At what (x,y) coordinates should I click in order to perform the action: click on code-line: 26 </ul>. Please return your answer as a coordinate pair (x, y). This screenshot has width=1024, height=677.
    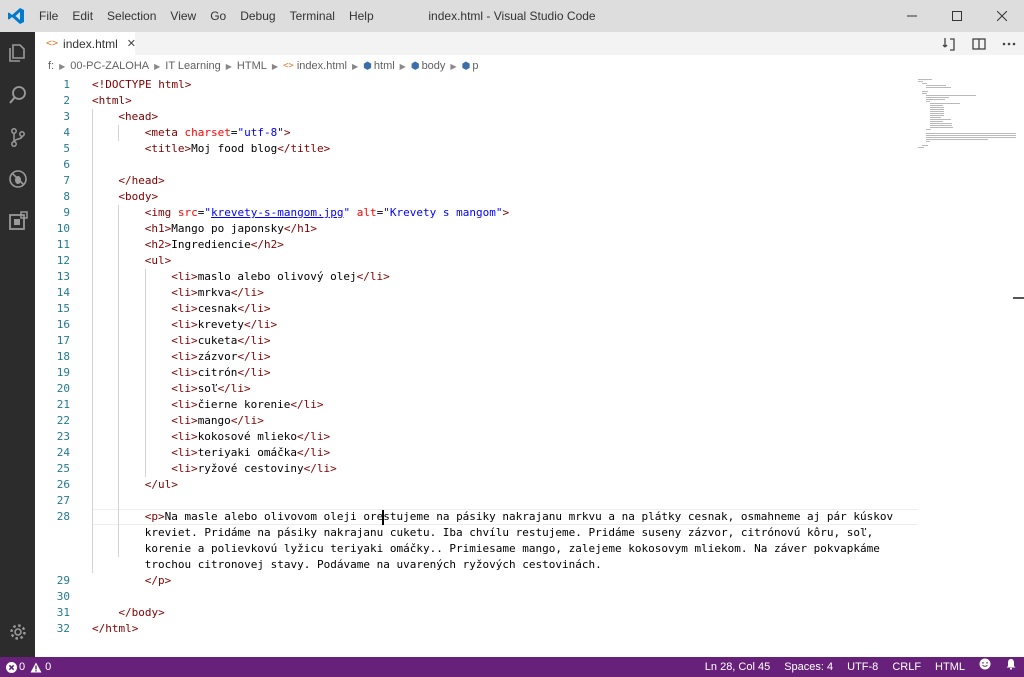
    Looking at the image, I should click on (476, 485).